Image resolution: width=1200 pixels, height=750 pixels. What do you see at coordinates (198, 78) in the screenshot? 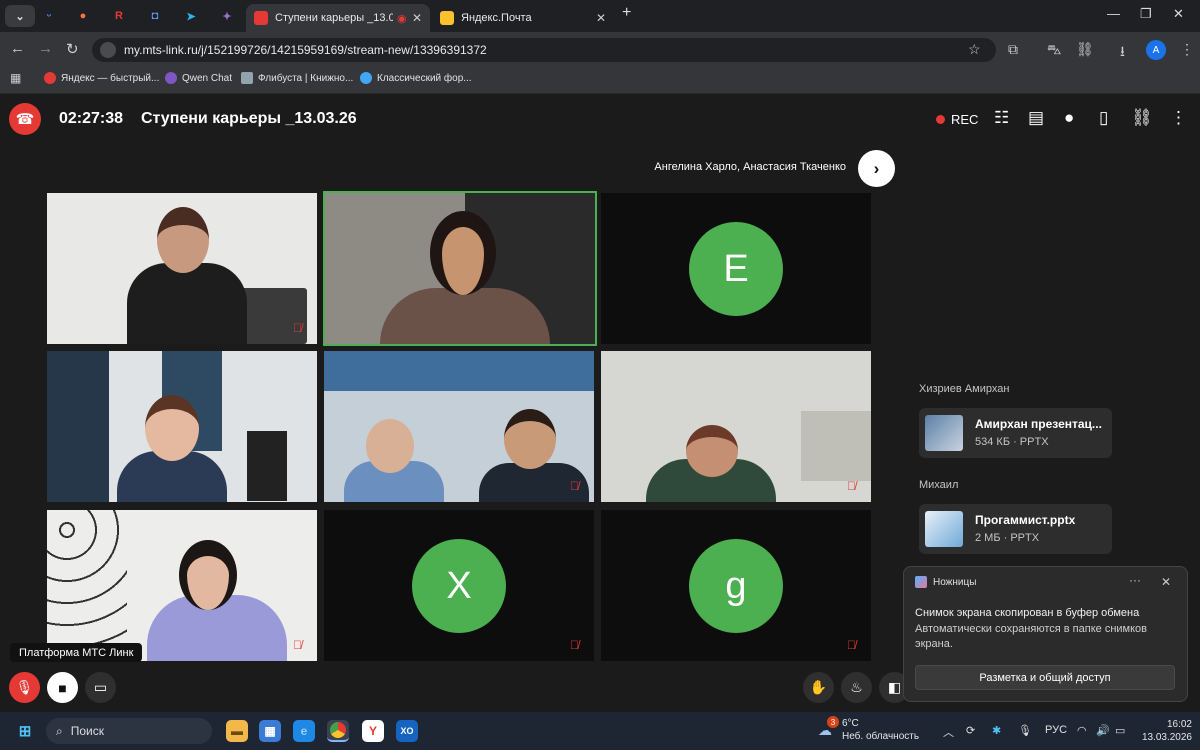
I see `bookmark-item: Qwen Chat` at bounding box center [198, 78].